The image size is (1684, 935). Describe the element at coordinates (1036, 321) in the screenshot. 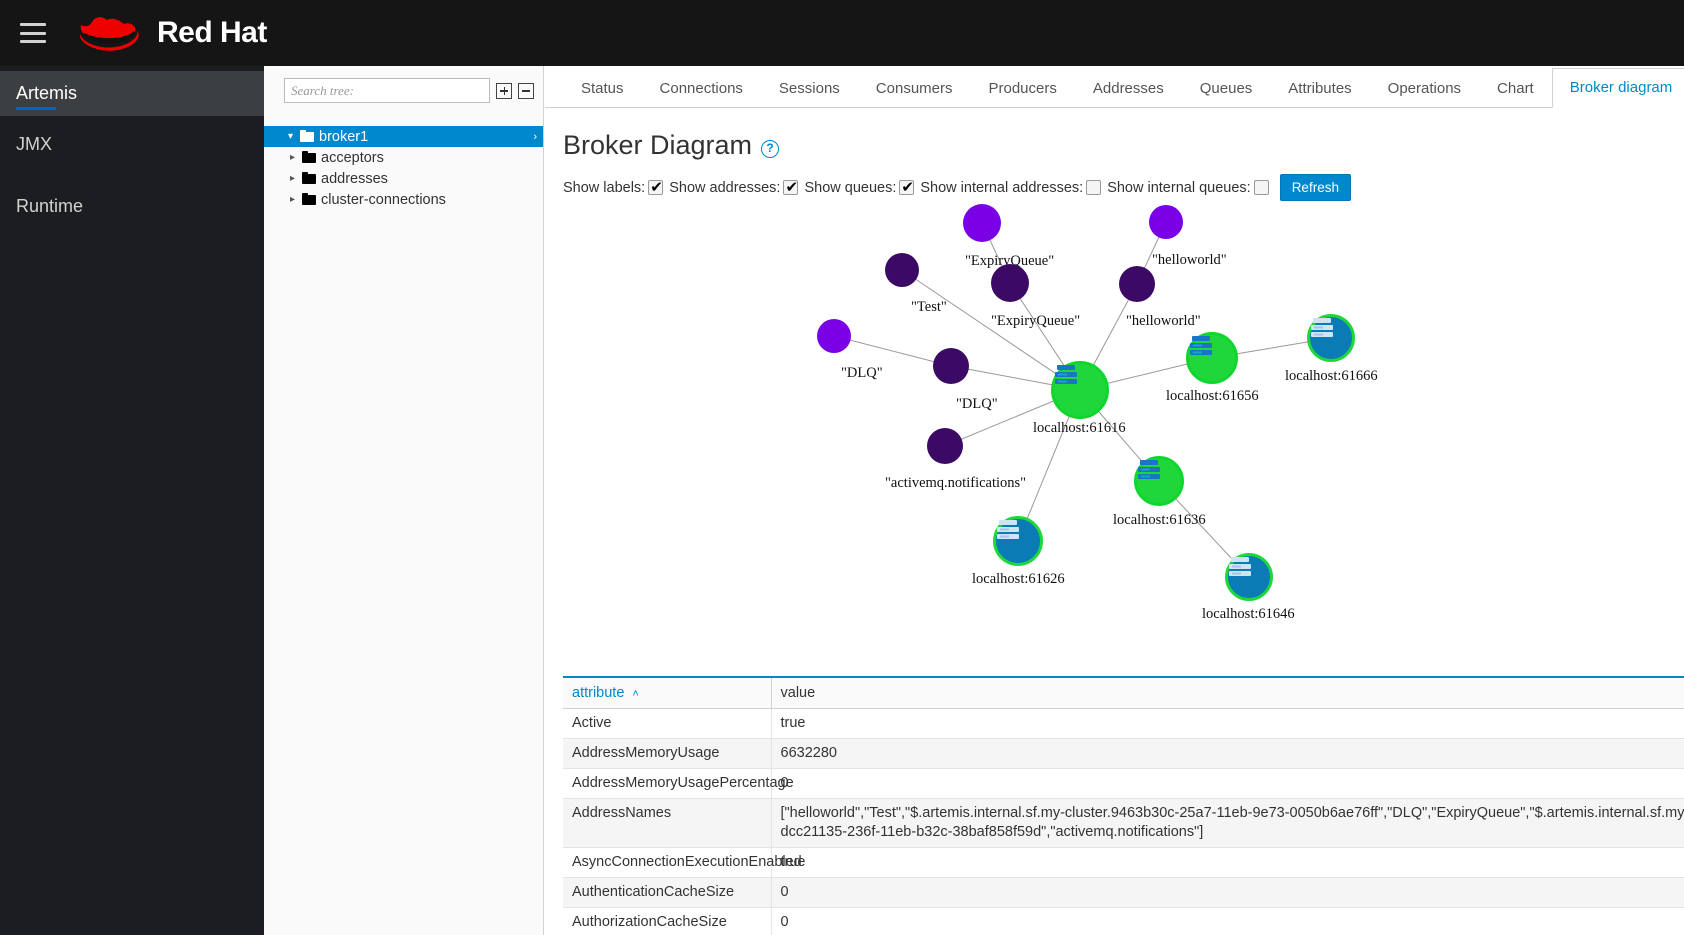

I see `diagram-node-label: "ExpiryQueue"` at that location.